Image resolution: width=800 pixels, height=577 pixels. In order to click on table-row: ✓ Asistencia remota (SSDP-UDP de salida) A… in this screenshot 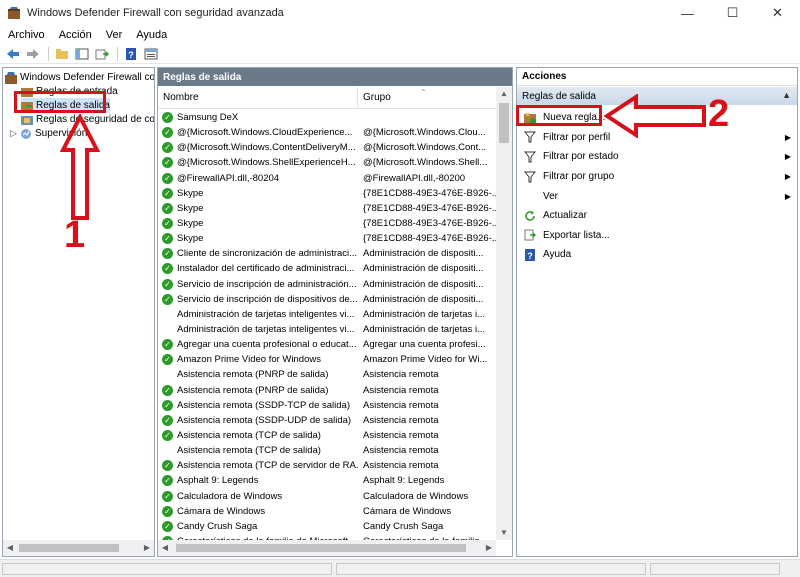, I will do `click(328, 420)`.